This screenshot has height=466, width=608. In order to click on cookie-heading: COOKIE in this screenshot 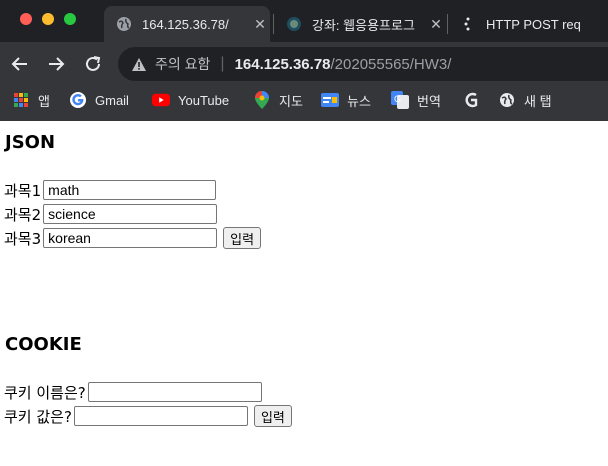, I will do `click(43, 344)`.